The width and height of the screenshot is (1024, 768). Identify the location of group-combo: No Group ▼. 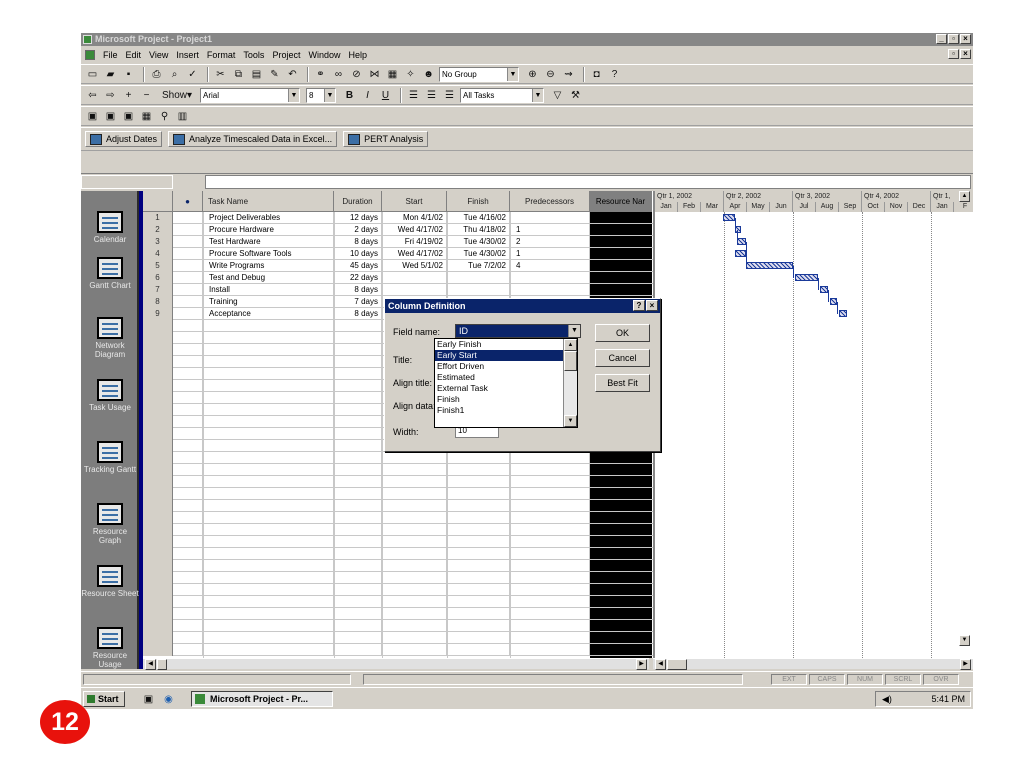
(479, 74).